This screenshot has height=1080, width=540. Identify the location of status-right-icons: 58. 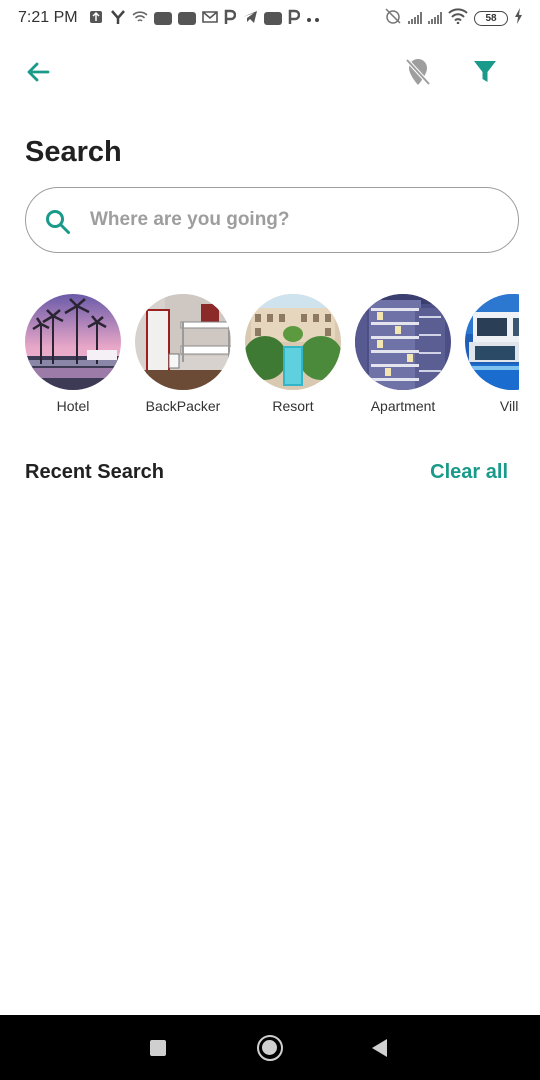
(454, 18).